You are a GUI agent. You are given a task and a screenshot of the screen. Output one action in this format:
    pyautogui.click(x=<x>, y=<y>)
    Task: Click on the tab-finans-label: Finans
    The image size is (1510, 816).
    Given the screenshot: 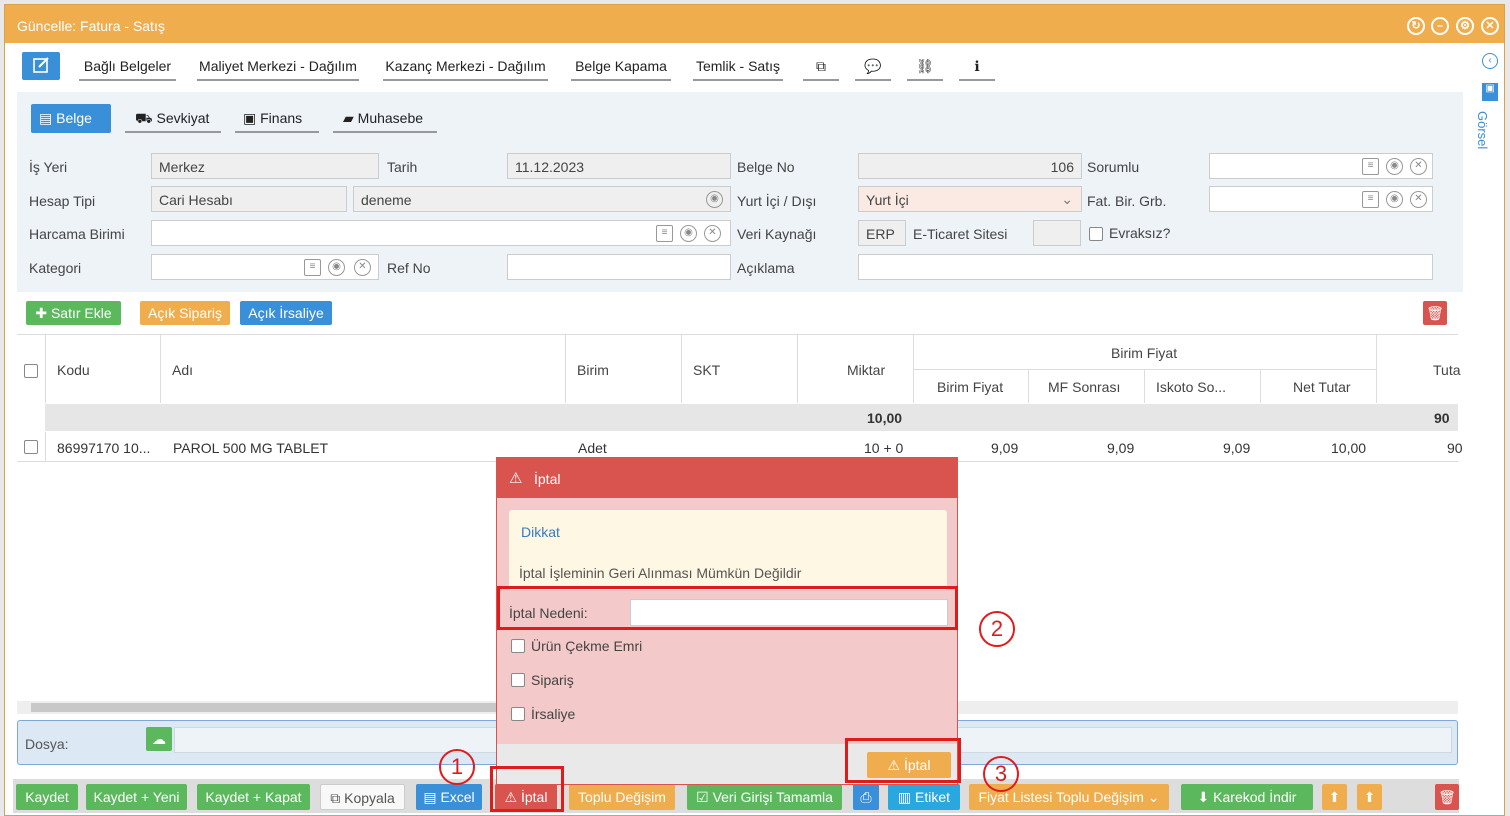 What is the action you would take?
    pyautogui.click(x=281, y=118)
    